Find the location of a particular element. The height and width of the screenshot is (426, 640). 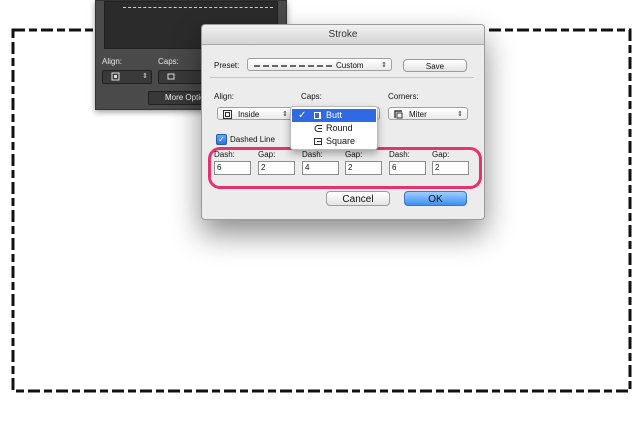

gap-label-3: Gap: is located at coordinates (441, 154).